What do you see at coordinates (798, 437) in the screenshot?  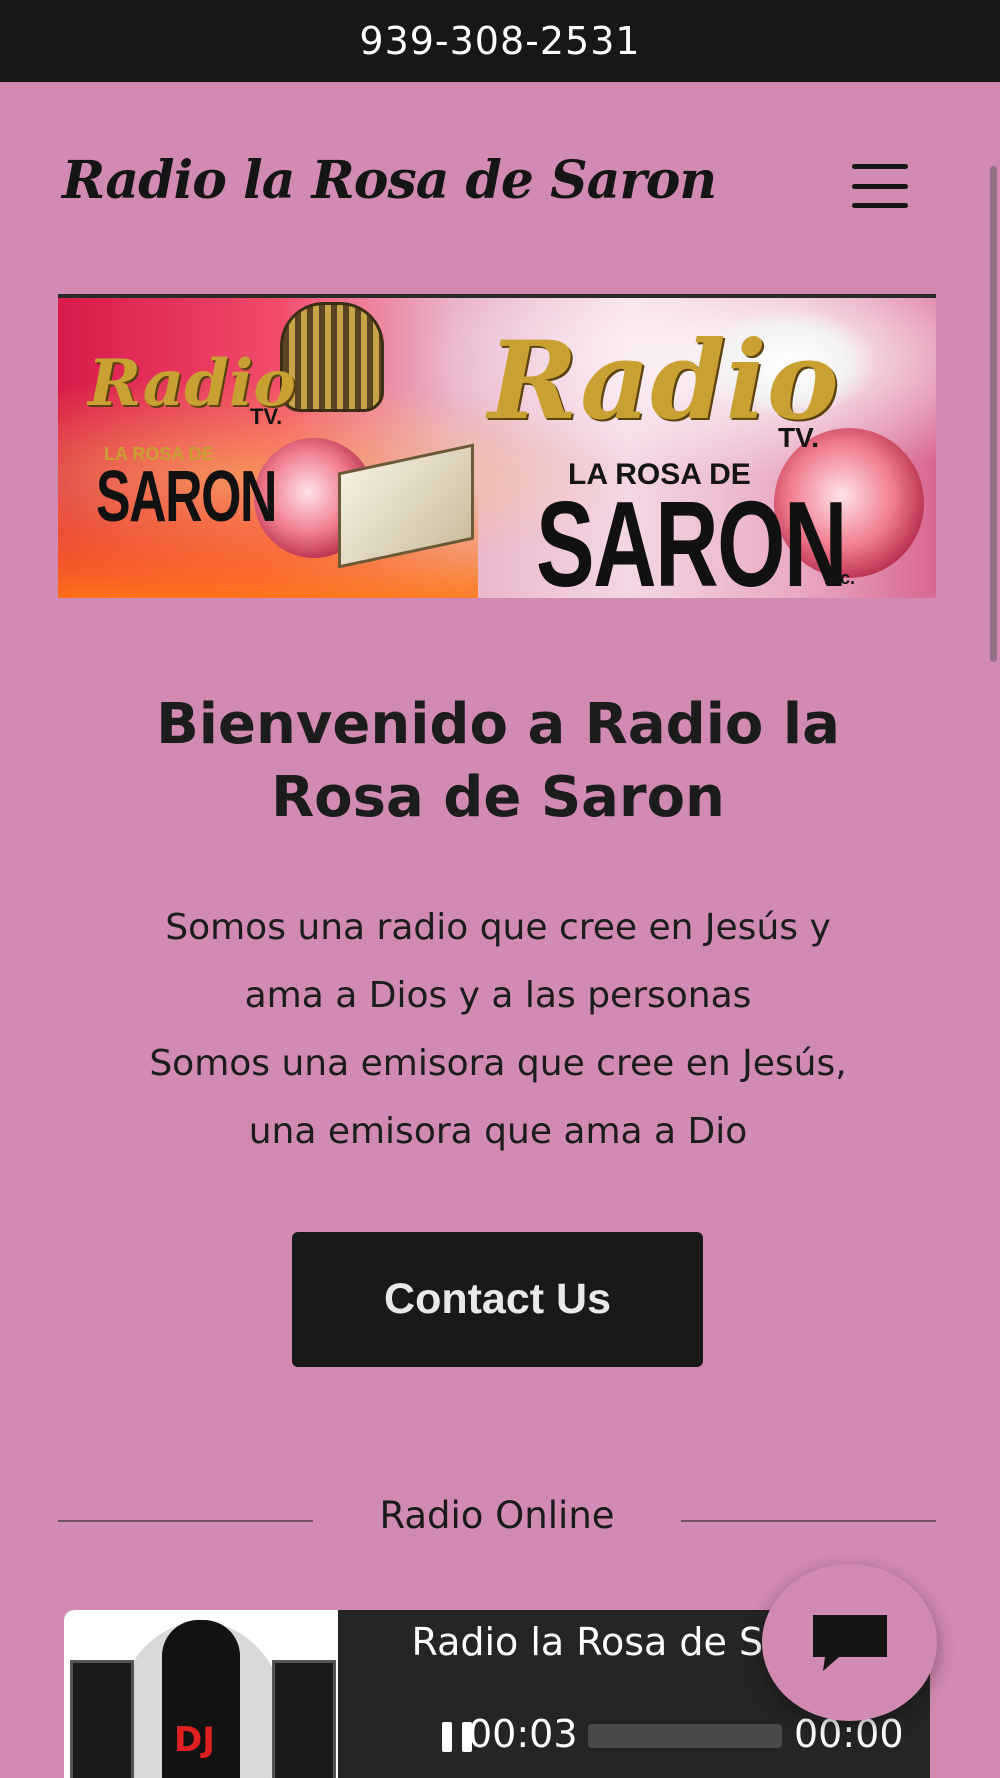 I see `banner-logo-tv-right: TV.` at bounding box center [798, 437].